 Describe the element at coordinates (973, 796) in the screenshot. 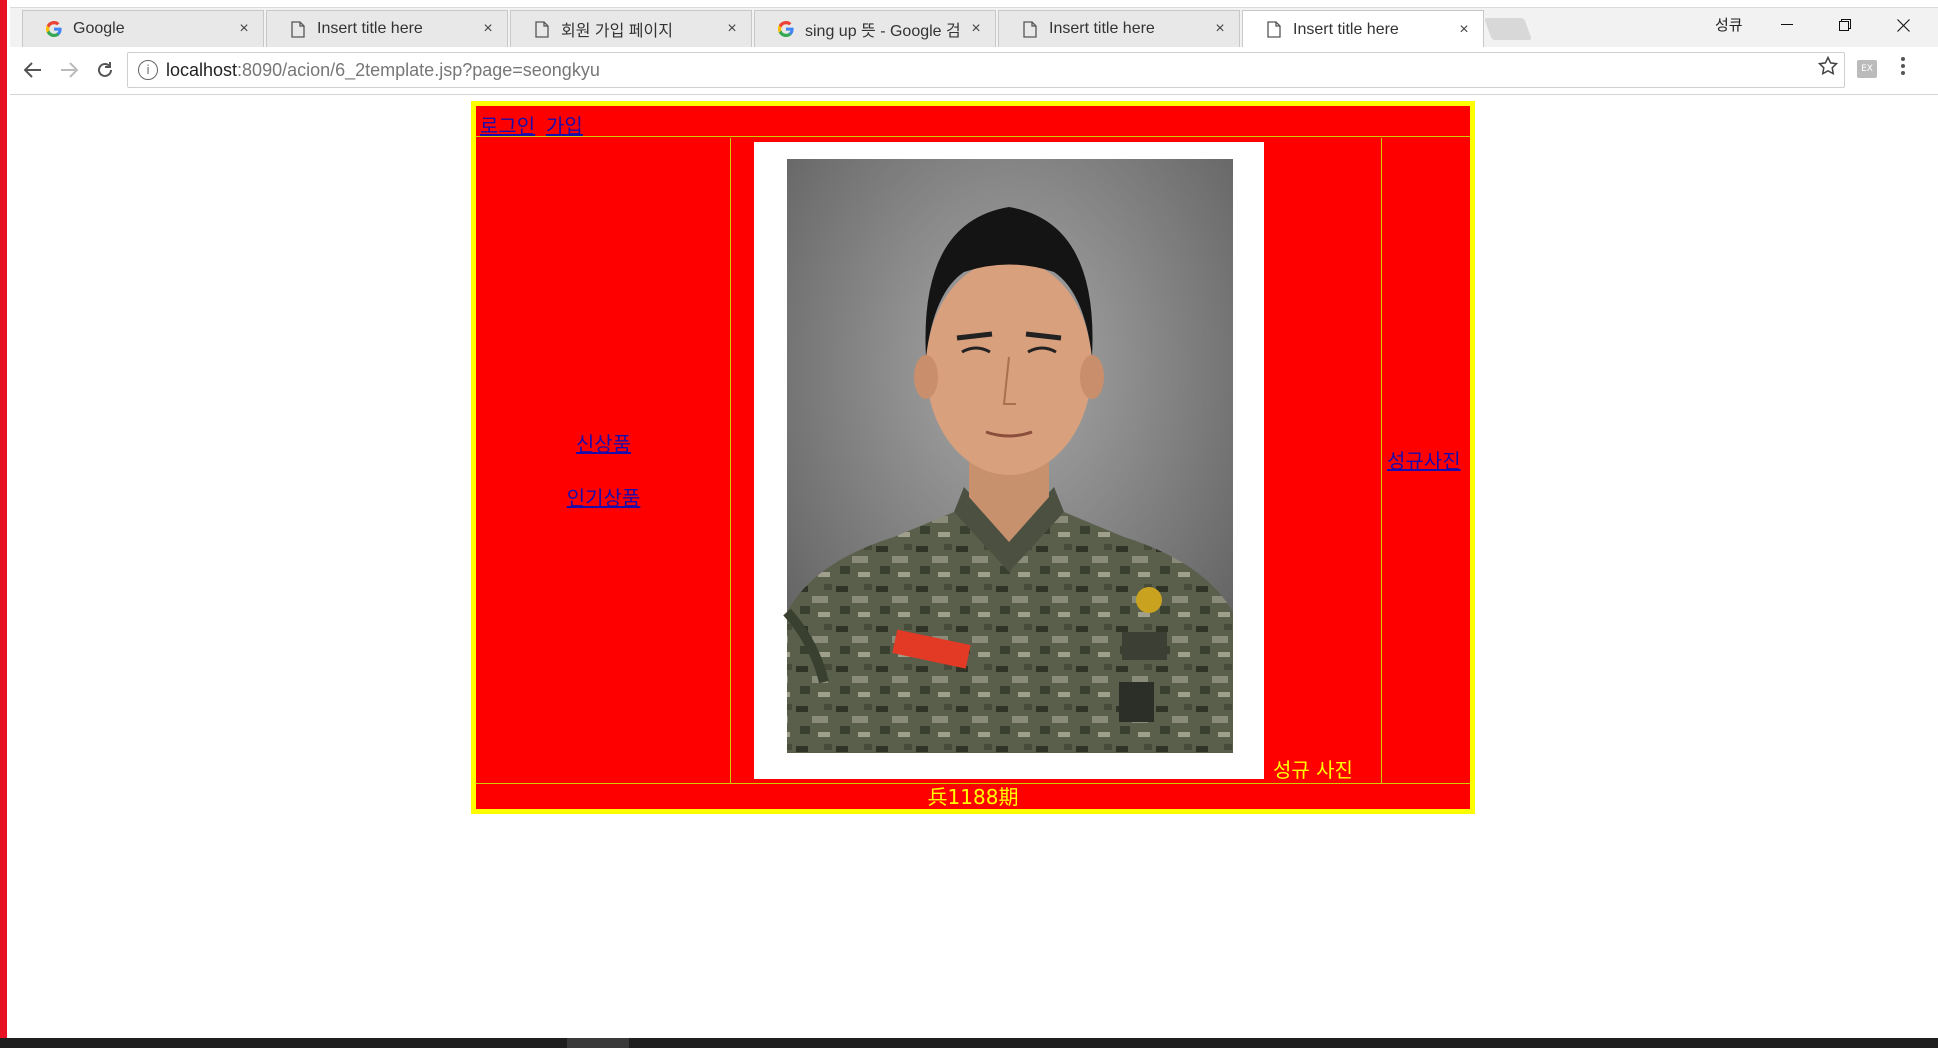

I see `footer: 兵1188期` at that location.